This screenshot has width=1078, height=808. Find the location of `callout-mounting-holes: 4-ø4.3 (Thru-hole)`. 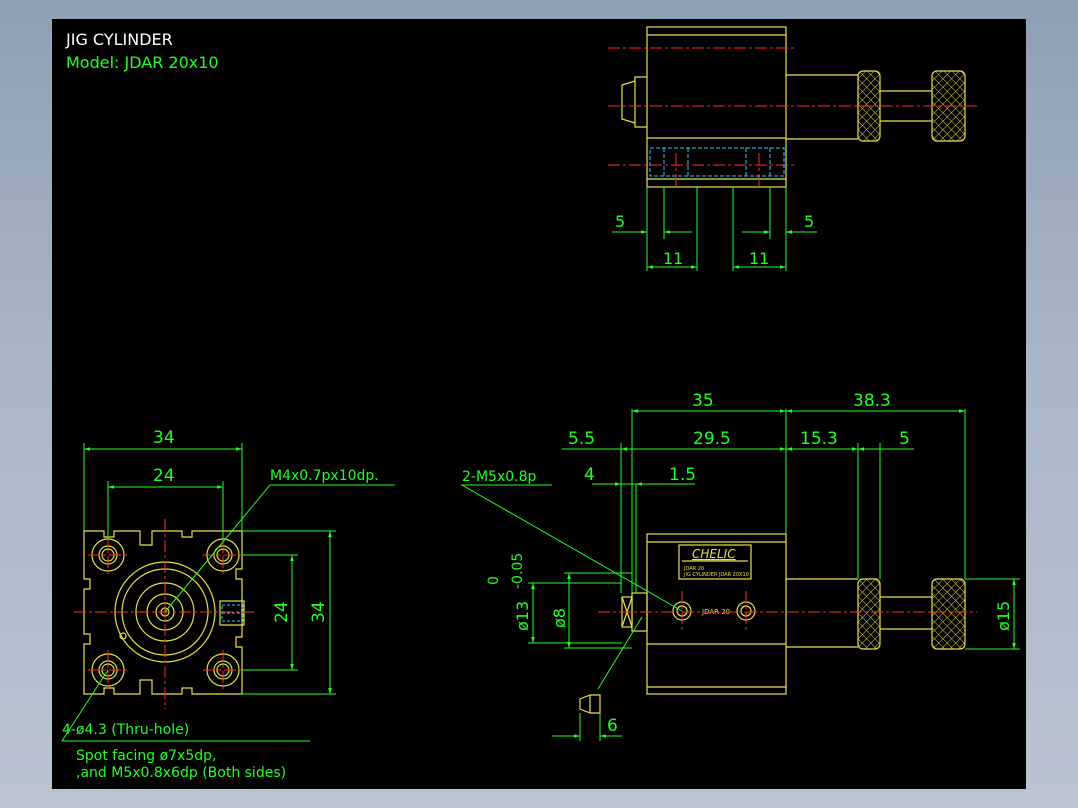

callout-mounting-holes: 4-ø4.3 (Thru-hole) is located at coordinates (125, 730).